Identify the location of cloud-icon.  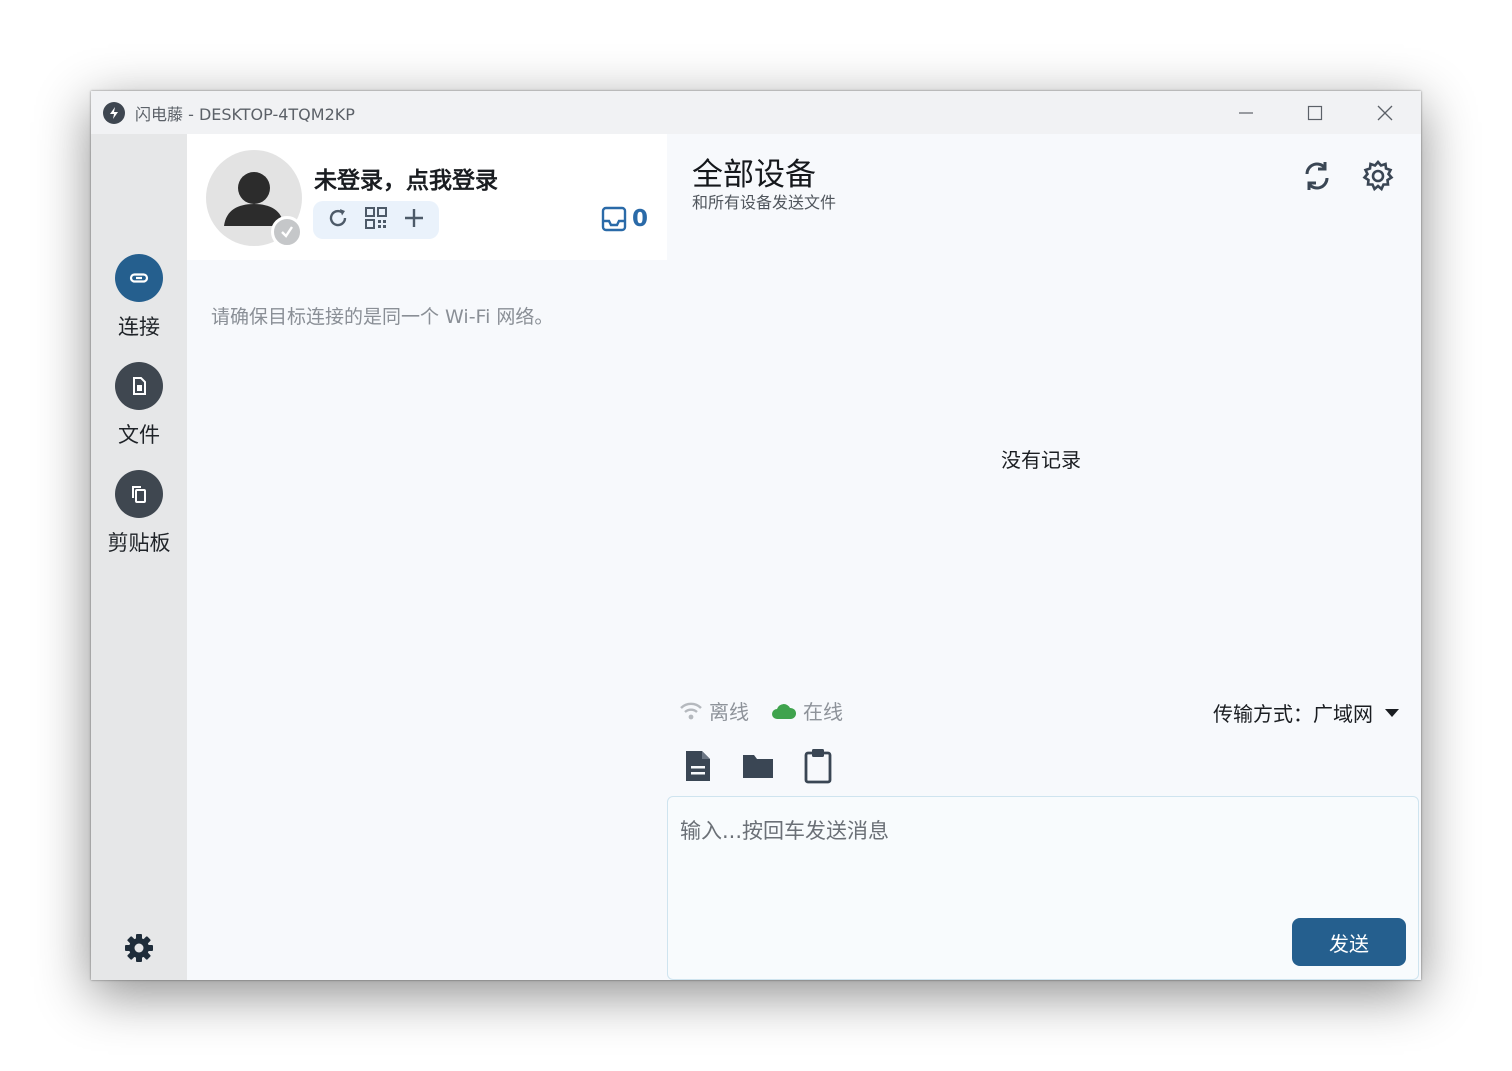
(784, 711).